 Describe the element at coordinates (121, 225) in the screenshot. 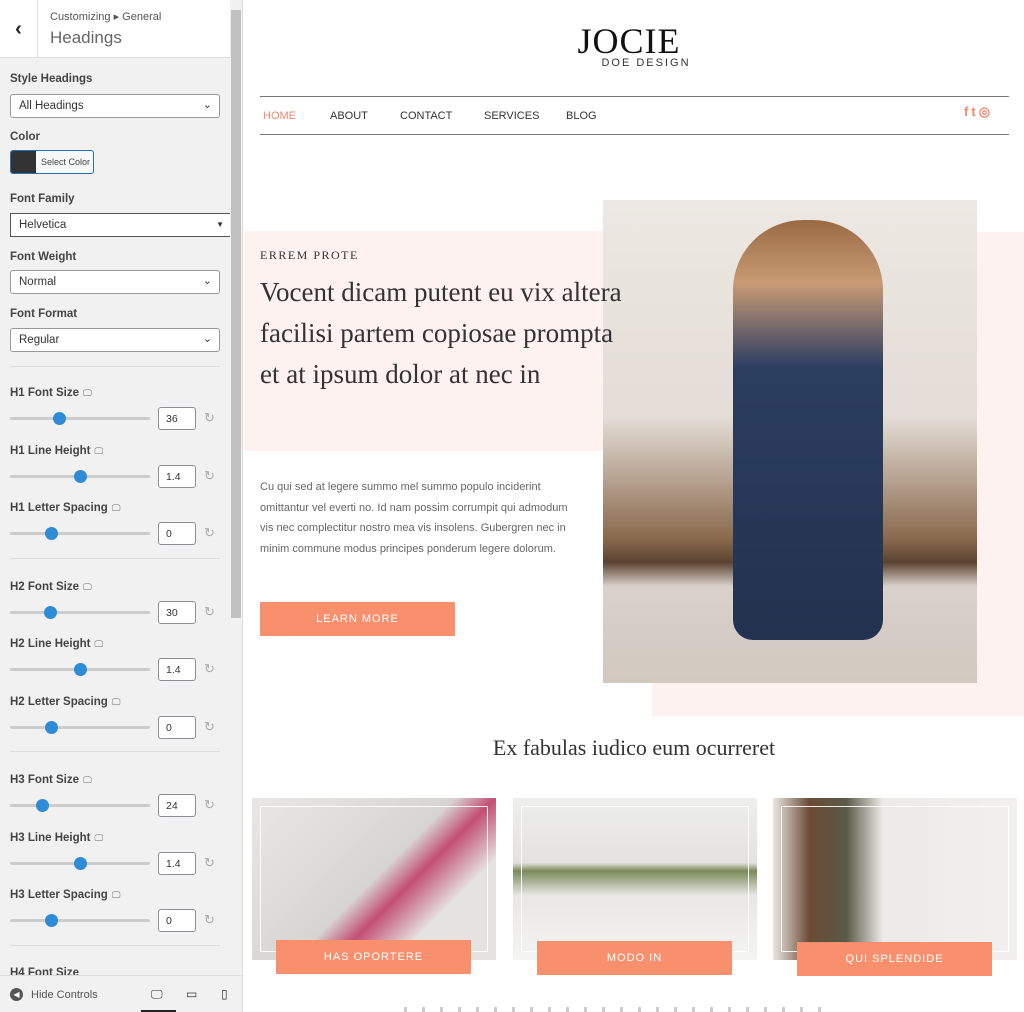

I see `font-family-select: Helvetica ▼` at that location.